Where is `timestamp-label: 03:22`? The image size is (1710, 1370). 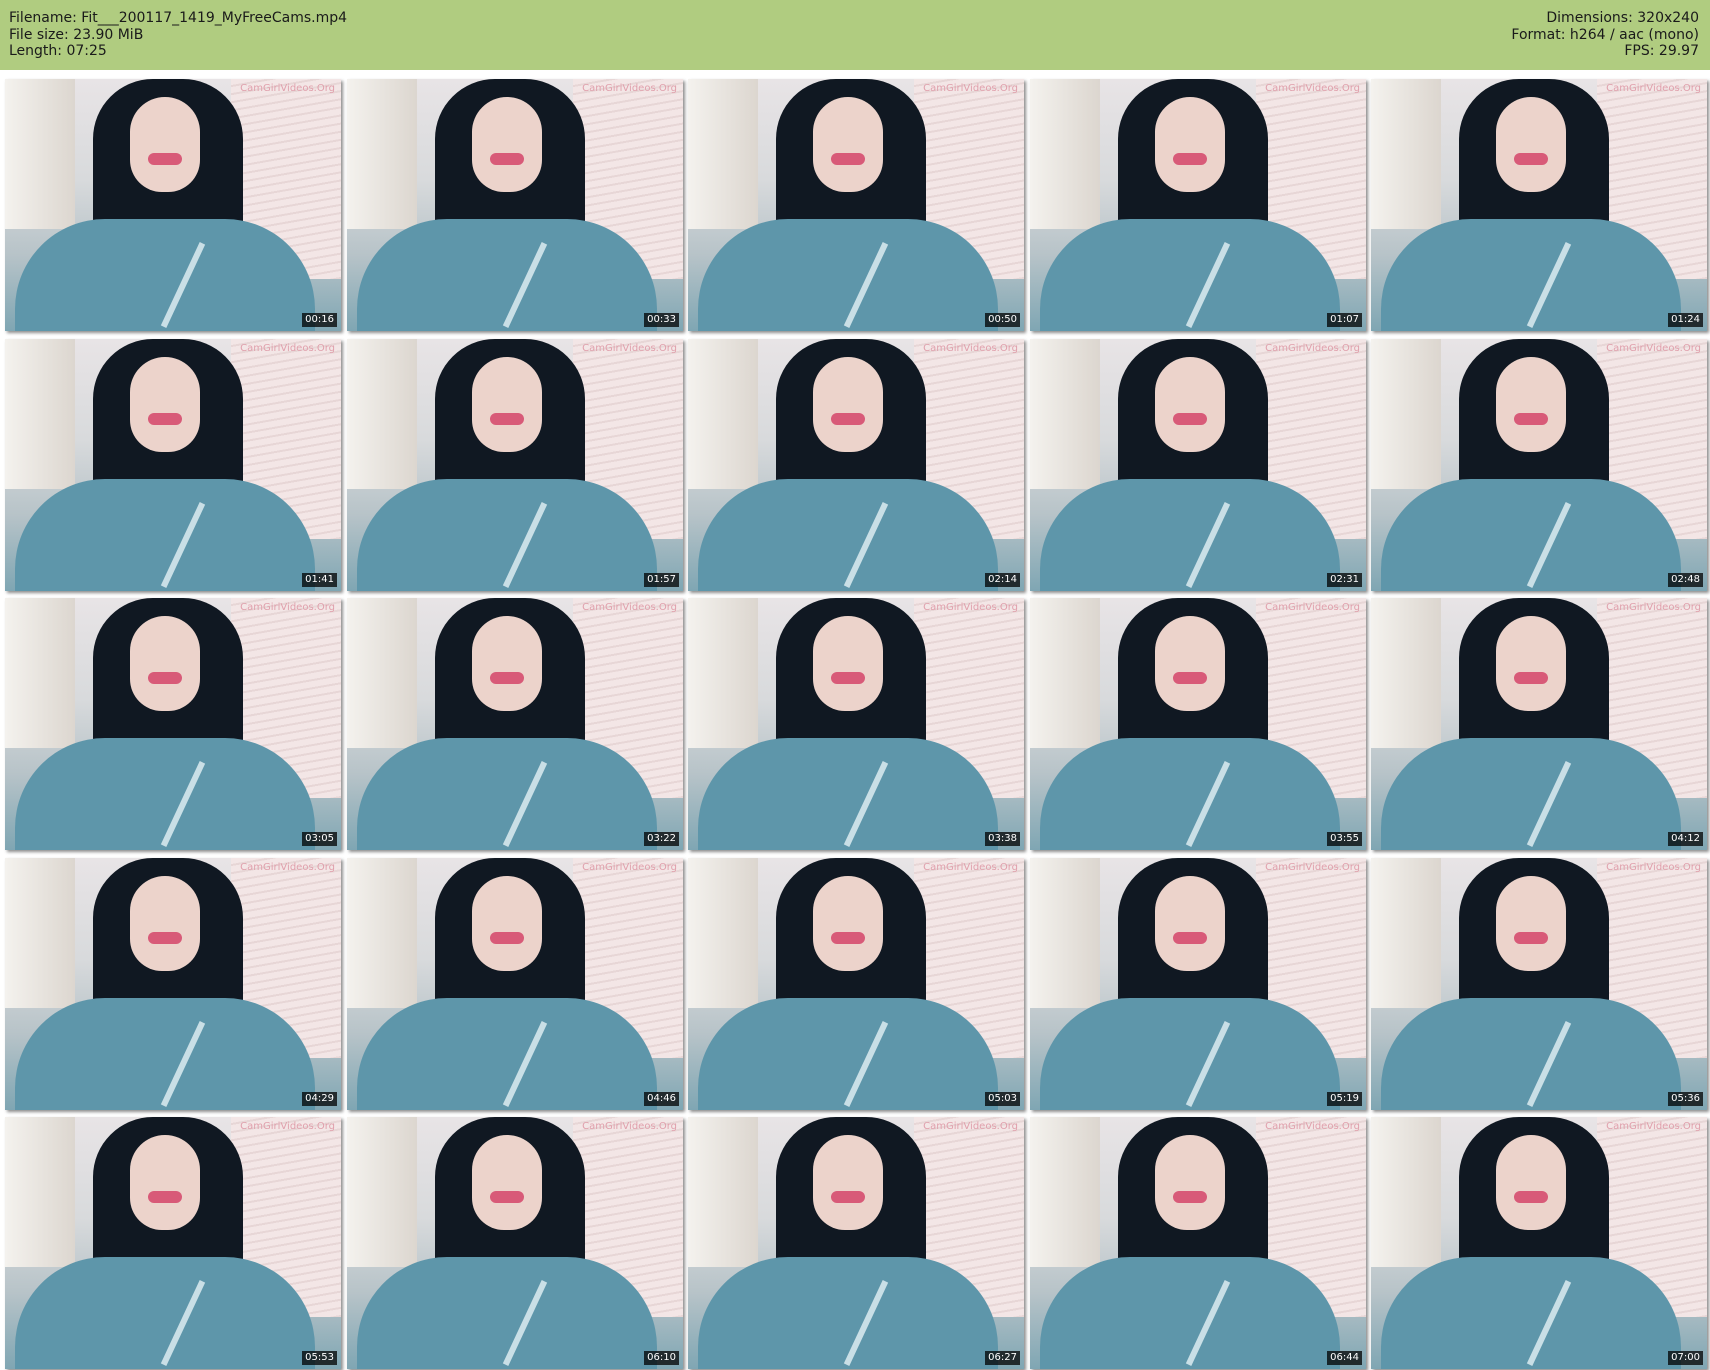
timestamp-label: 03:22 is located at coordinates (661, 839).